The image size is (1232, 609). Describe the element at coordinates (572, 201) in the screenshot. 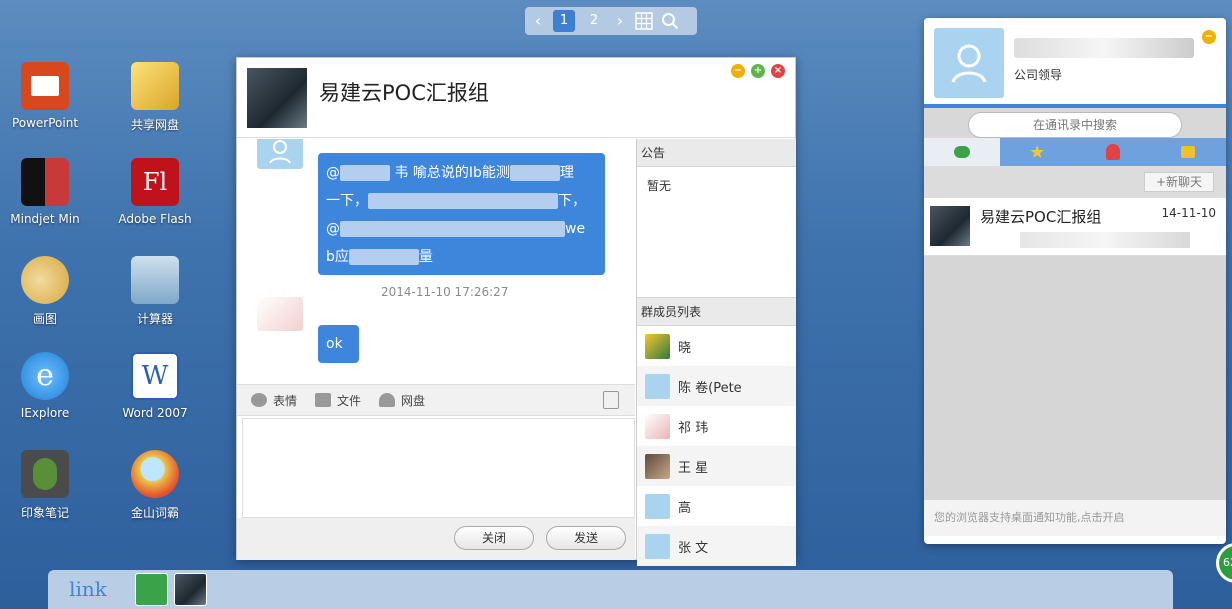

I see `message-text: 下，` at that location.